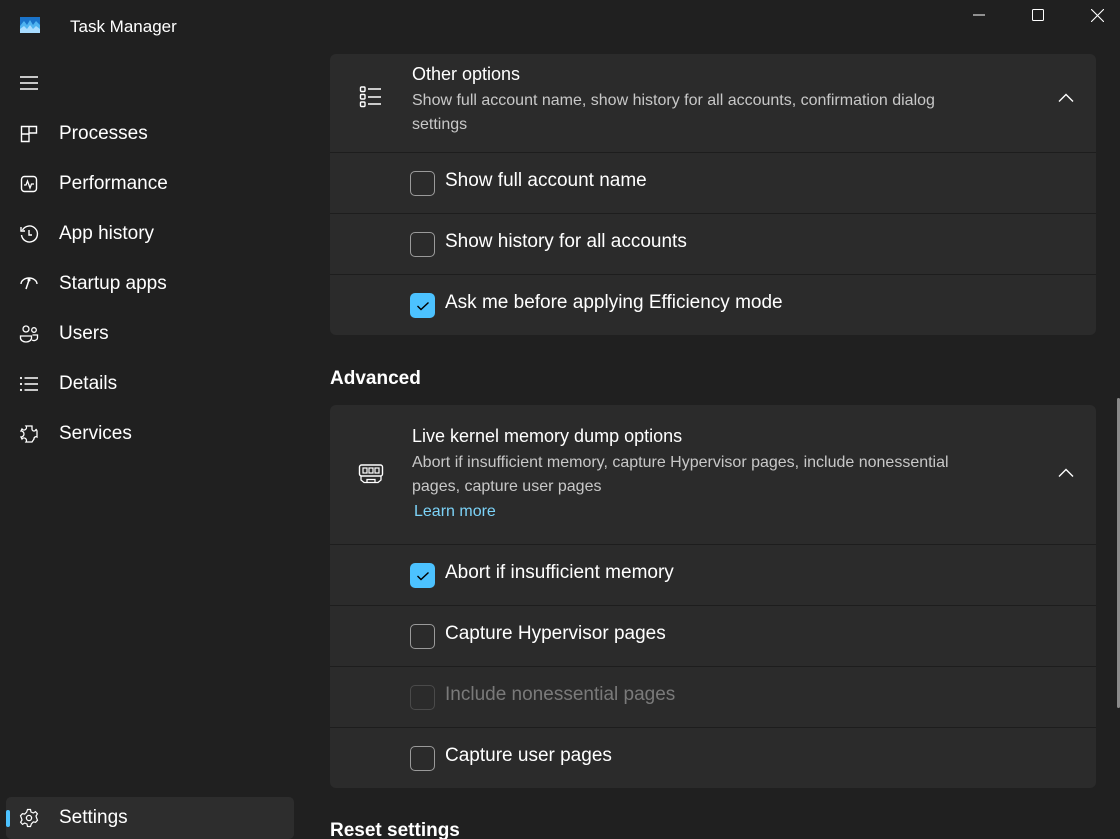  What do you see at coordinates (30, 25) in the screenshot?
I see `task-manager-logo-icon` at bounding box center [30, 25].